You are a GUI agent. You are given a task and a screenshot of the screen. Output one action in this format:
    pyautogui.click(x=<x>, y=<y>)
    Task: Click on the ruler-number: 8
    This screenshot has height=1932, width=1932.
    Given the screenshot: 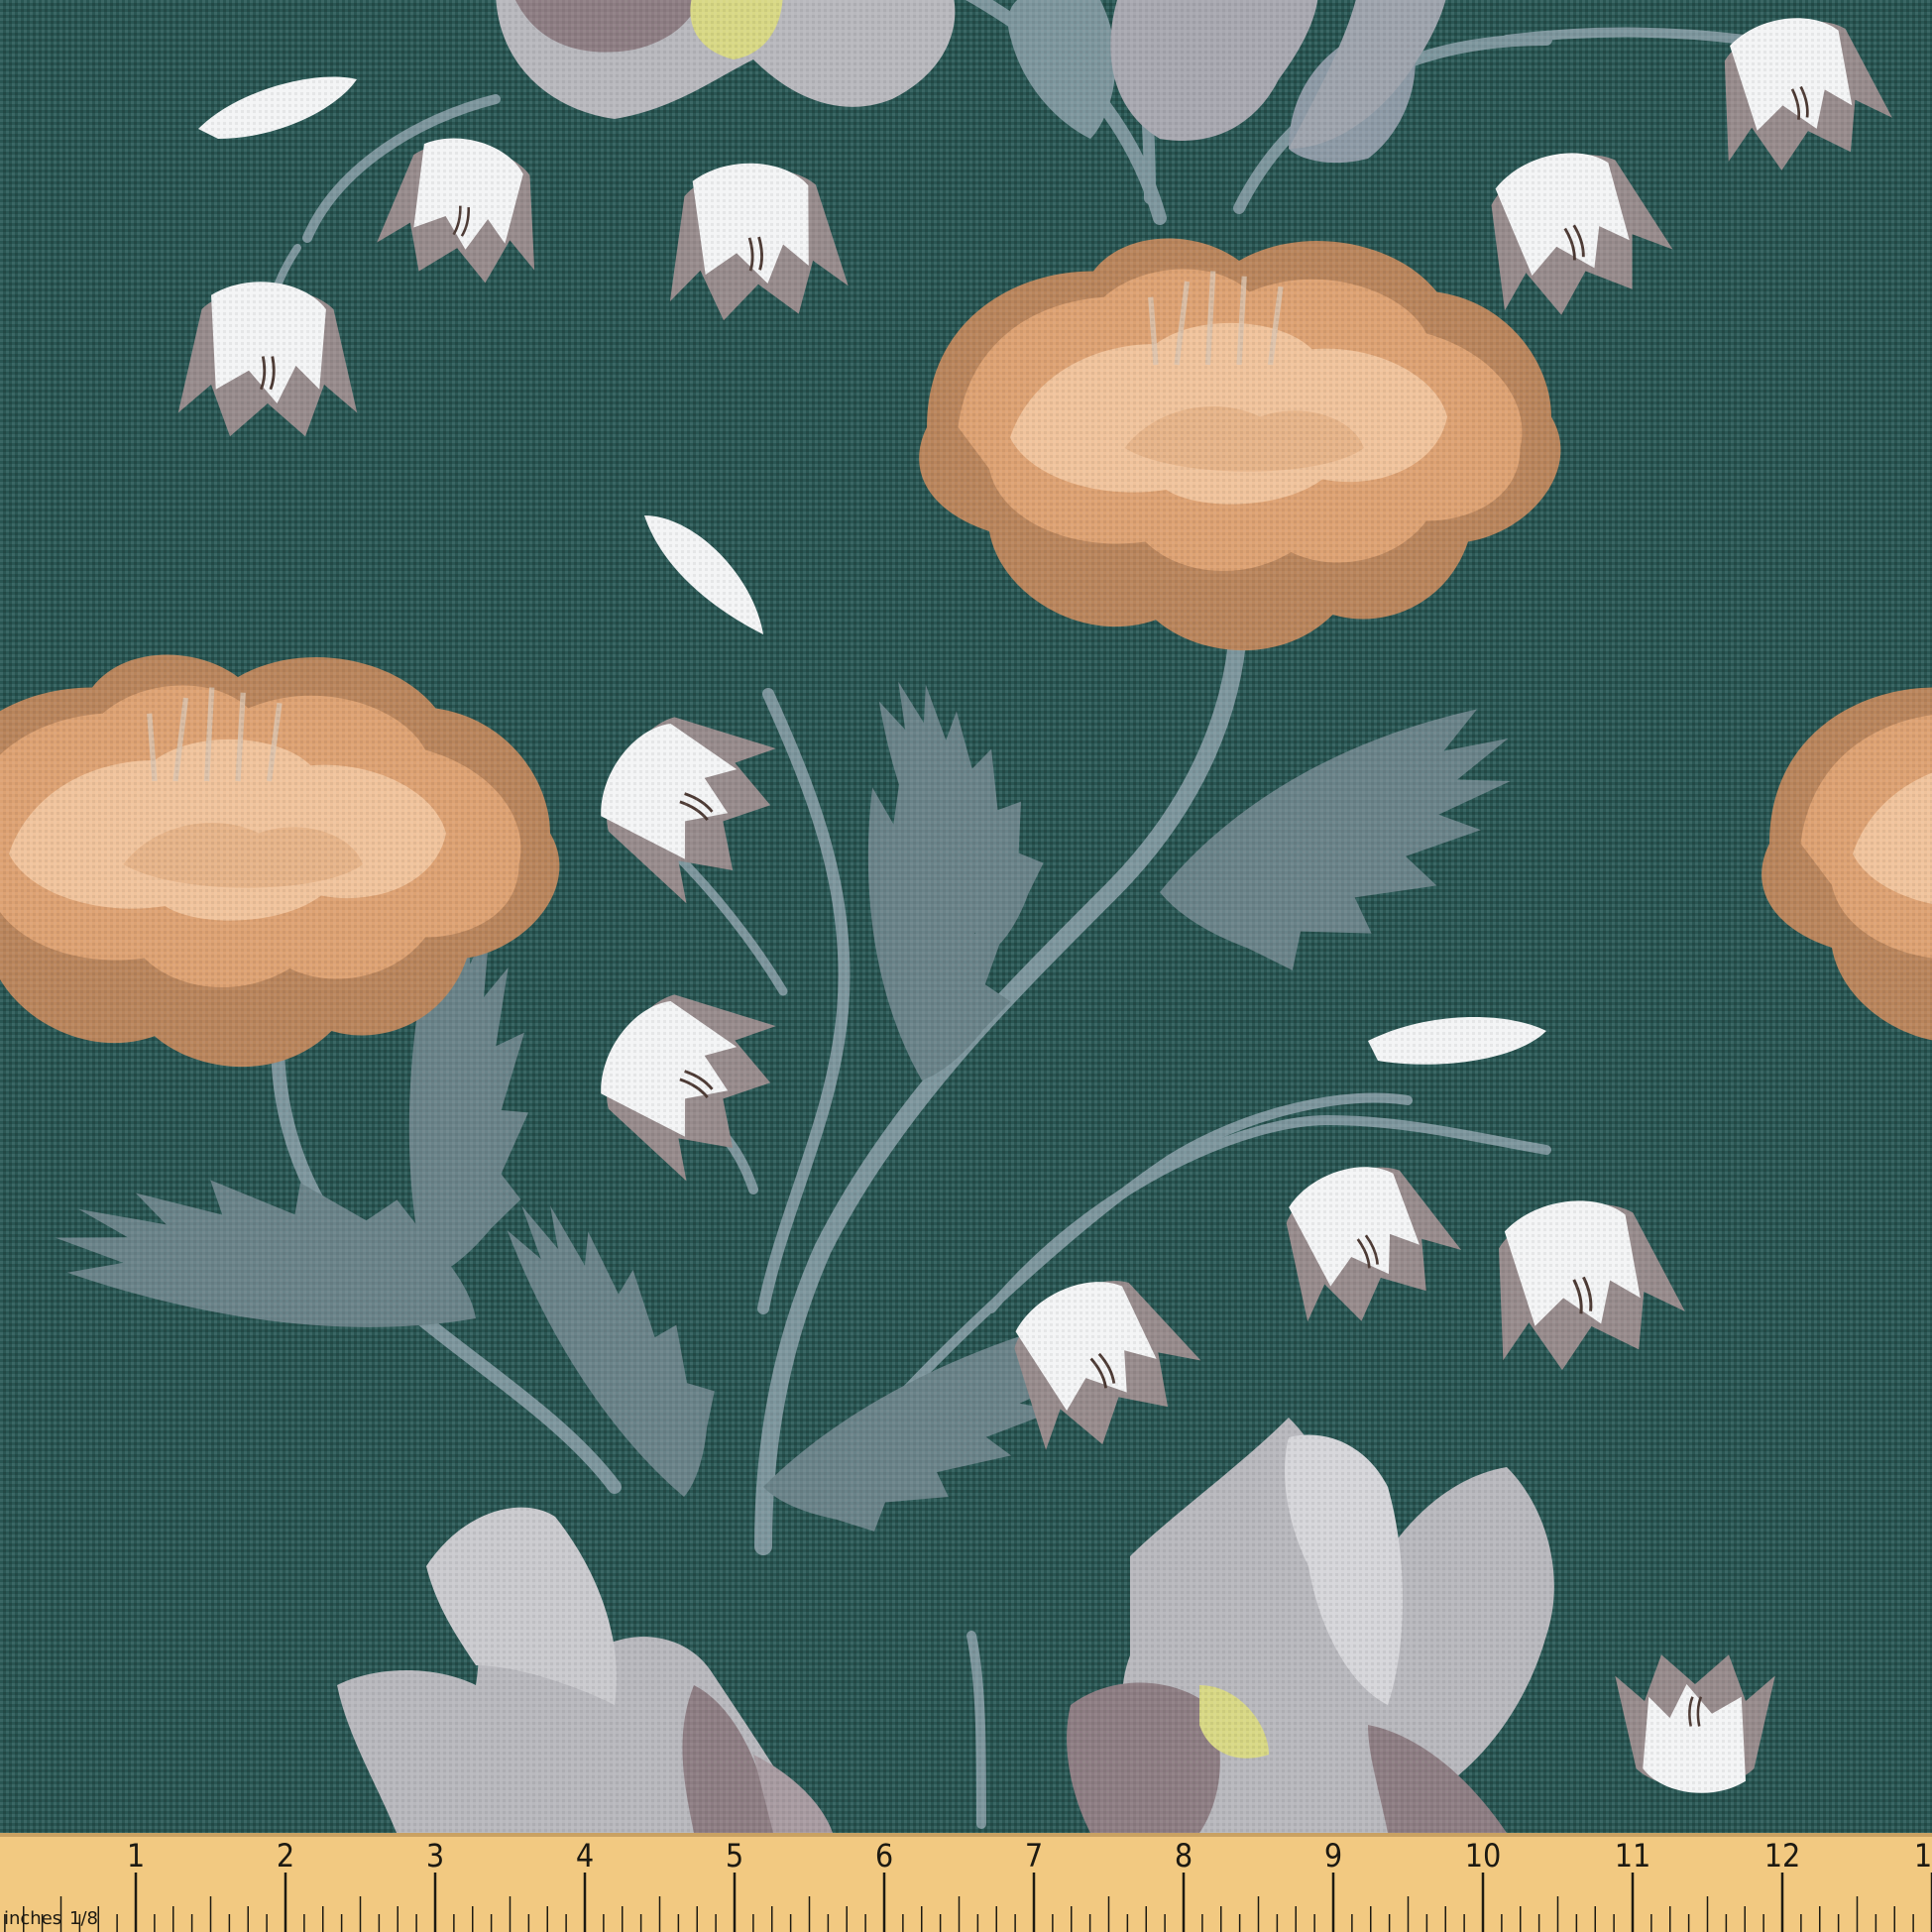 What is the action you would take?
    pyautogui.click(x=1184, y=1856)
    